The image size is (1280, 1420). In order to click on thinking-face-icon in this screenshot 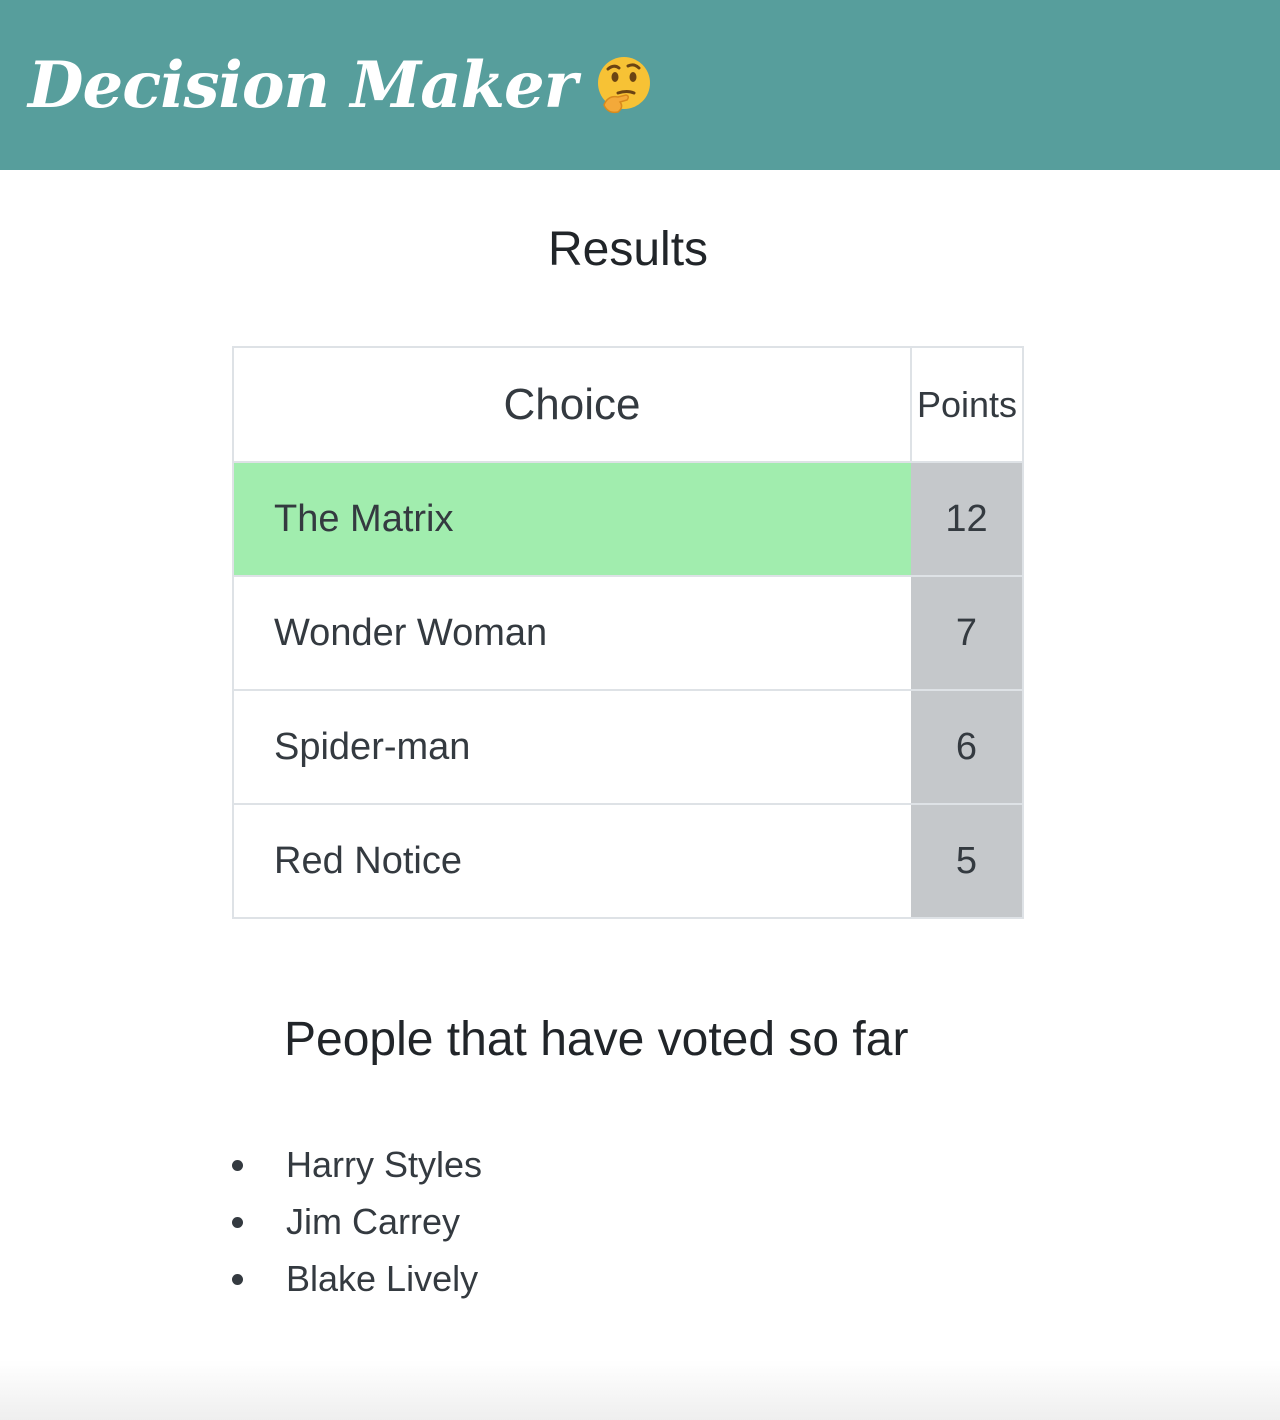, I will do `click(624, 85)`.